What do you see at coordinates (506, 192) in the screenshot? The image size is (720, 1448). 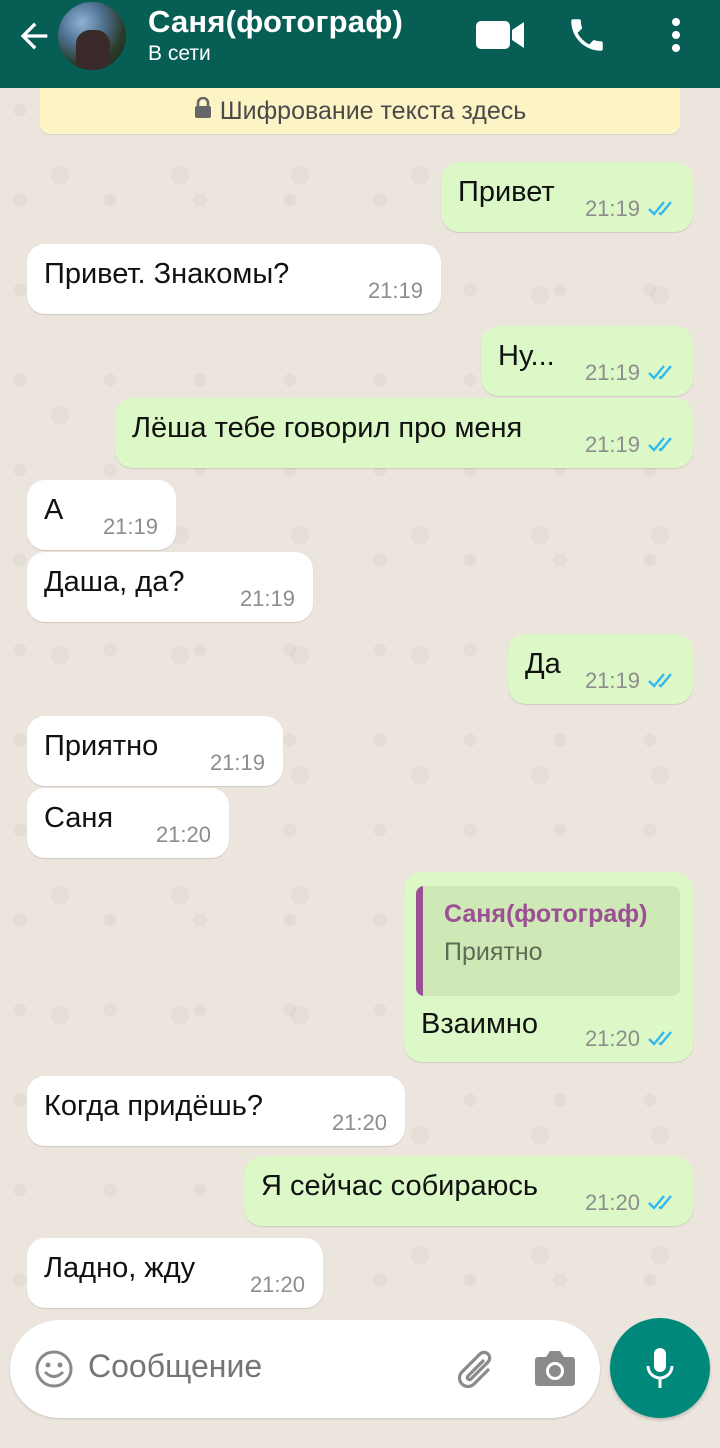 I see `message-text: Привет` at bounding box center [506, 192].